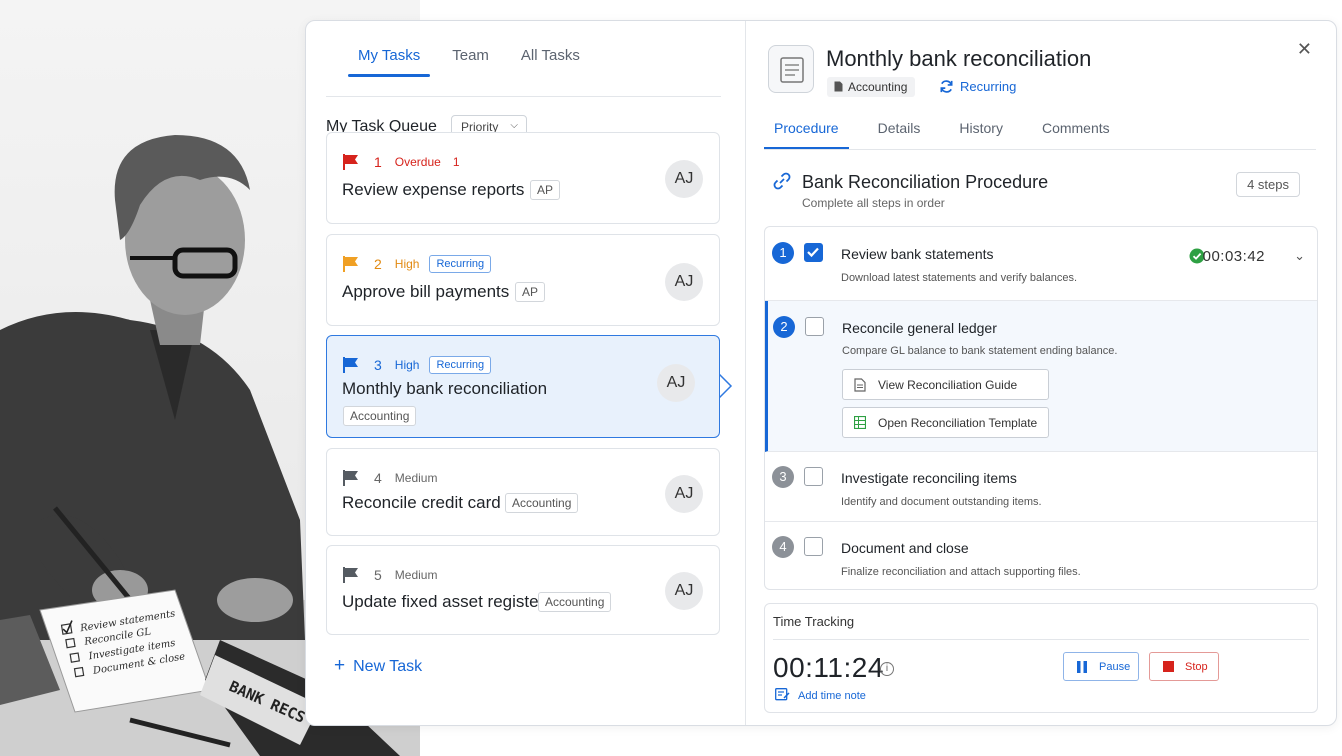 The height and width of the screenshot is (756, 1342). Describe the element at coordinates (421, 502) in the screenshot. I see `task-title: Reconcile credit card` at that location.